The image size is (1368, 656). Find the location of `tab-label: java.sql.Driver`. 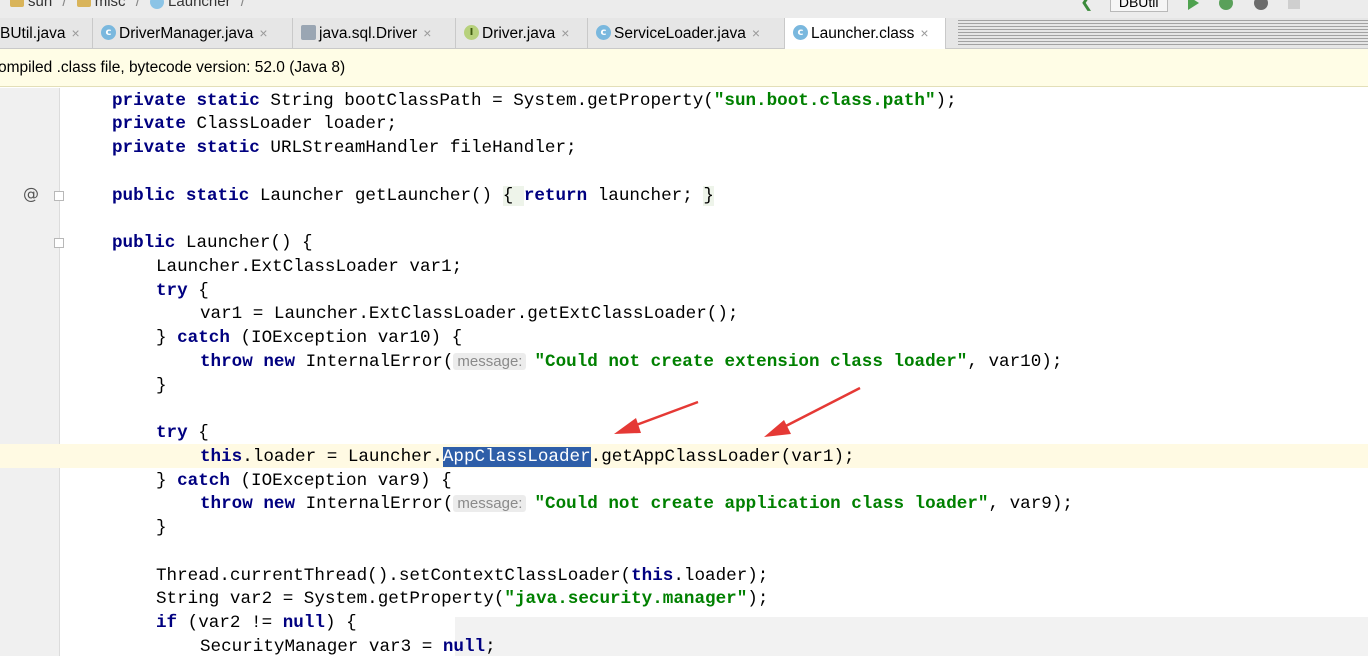

tab-label: java.sql.Driver is located at coordinates (368, 33).